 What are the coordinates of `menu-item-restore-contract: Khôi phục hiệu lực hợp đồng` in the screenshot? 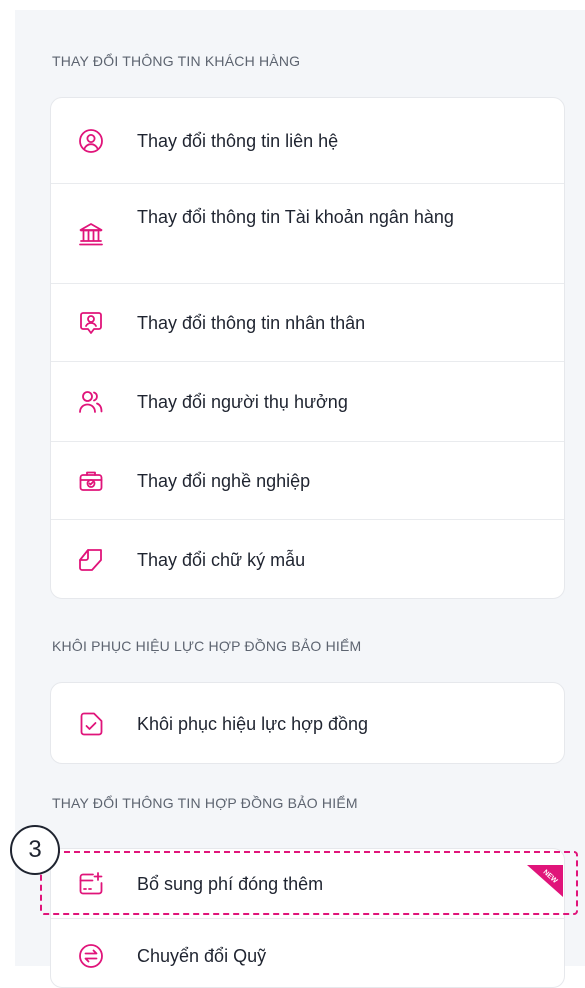 It's located at (307, 723).